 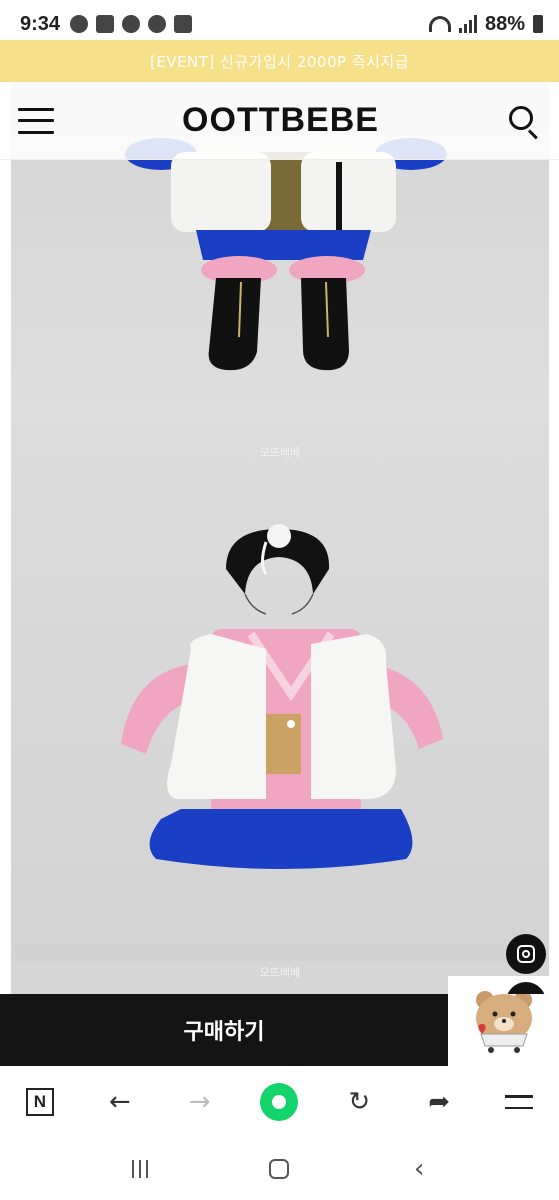 I want to click on buy-button-label: 구매하기, so click(x=224, y=1032).